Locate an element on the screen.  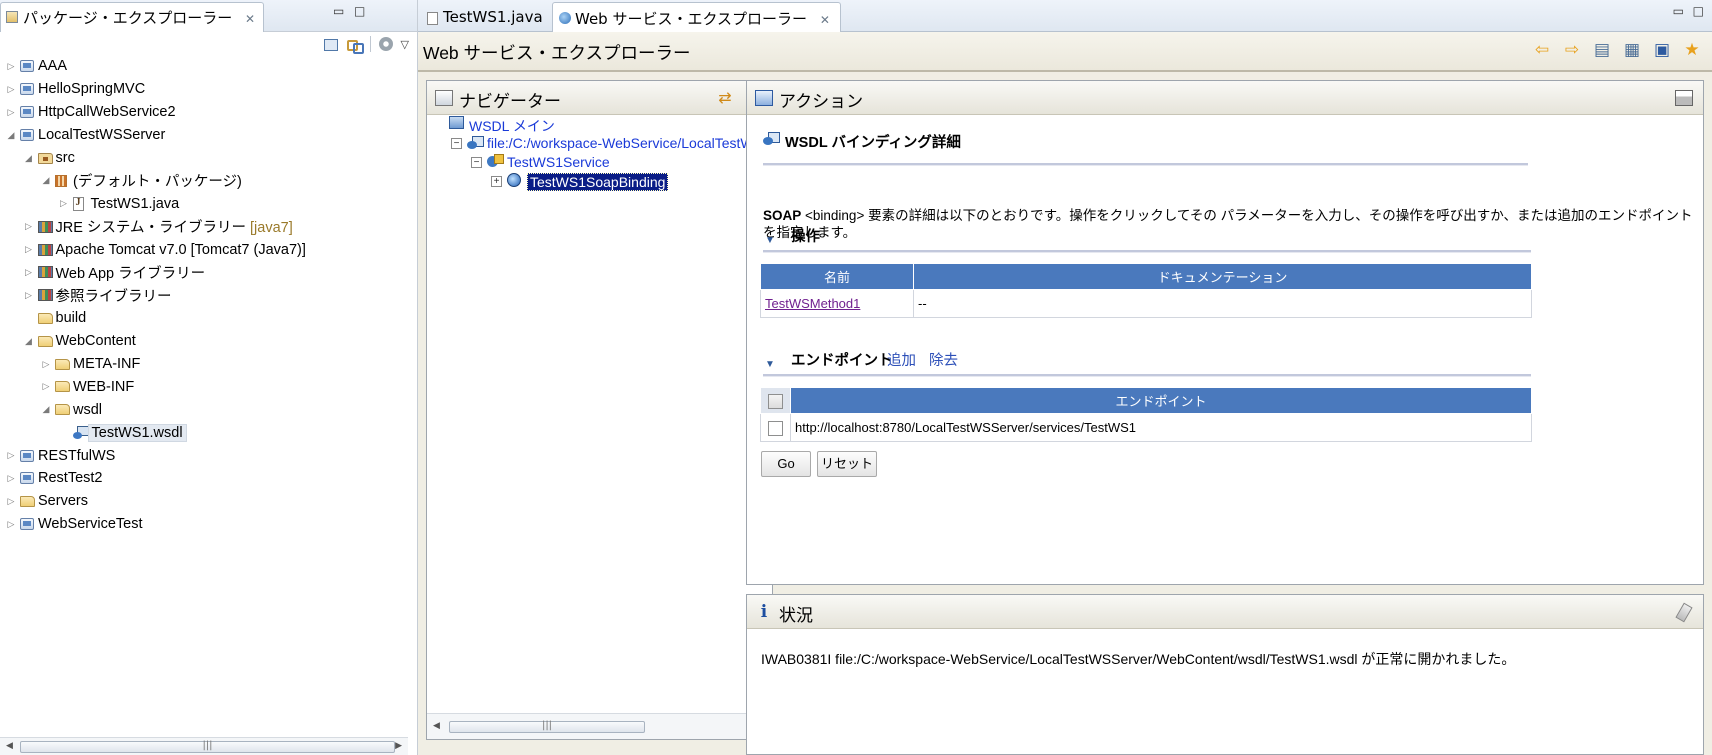
tree-item: ◢ wsdl is located at coordinates (205, 409).